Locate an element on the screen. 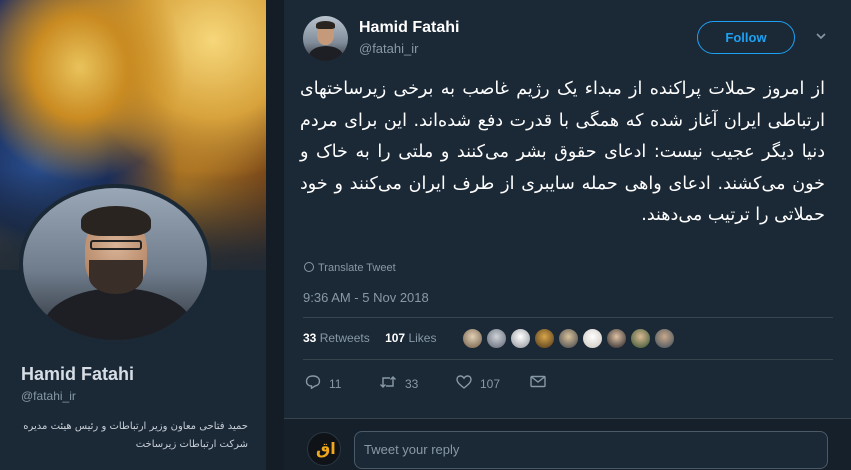 This screenshot has height=470, width=851. reply-composer: اق Tweet your reply is located at coordinates (567, 444).